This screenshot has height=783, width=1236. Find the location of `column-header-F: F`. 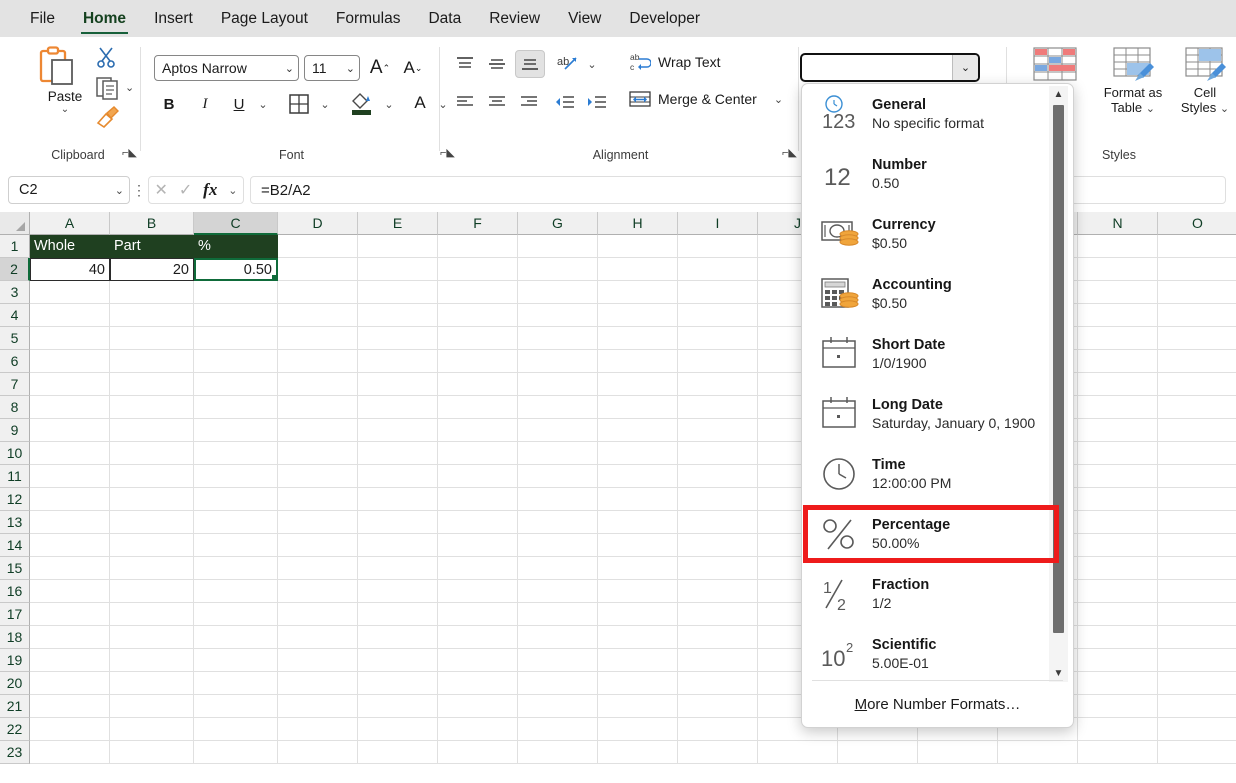

column-header-F: F is located at coordinates (478, 223).